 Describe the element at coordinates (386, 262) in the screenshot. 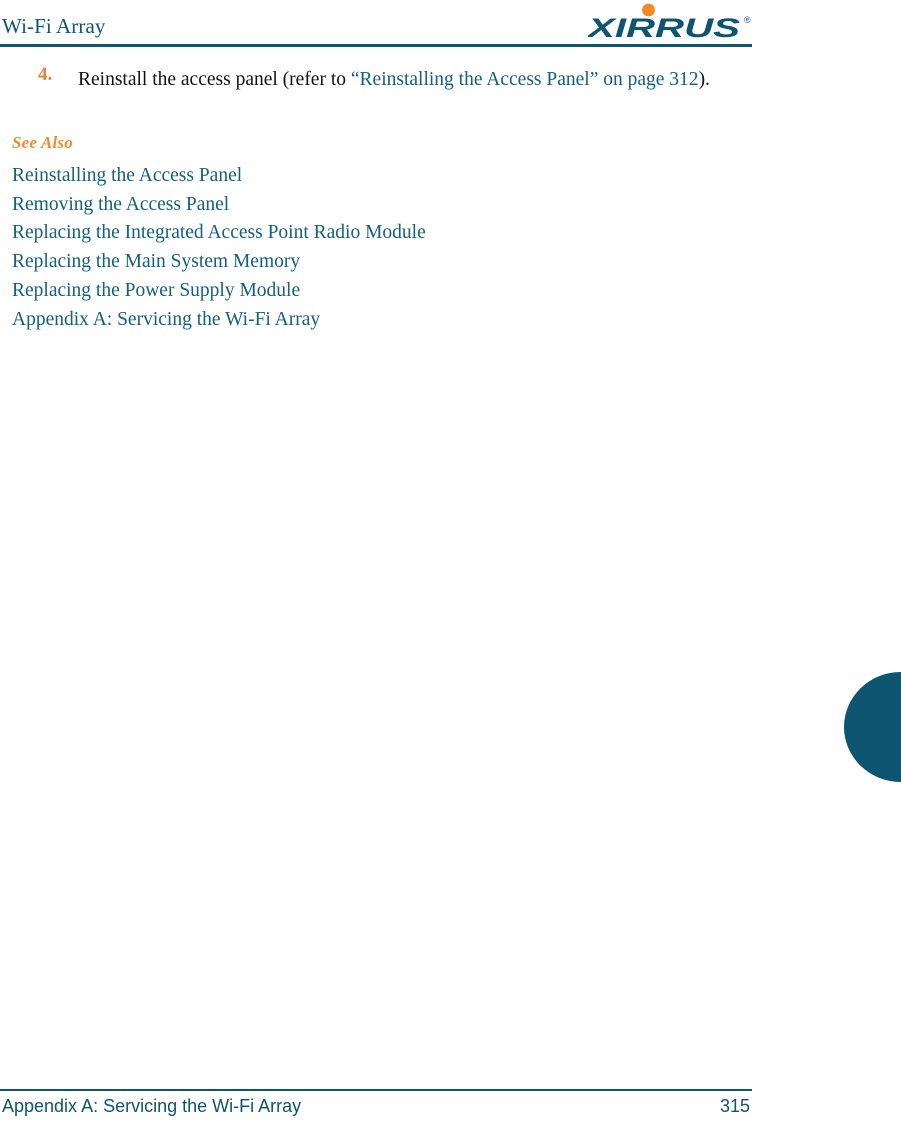

I see `see-also-link: Replacing the Main System Memory` at that location.